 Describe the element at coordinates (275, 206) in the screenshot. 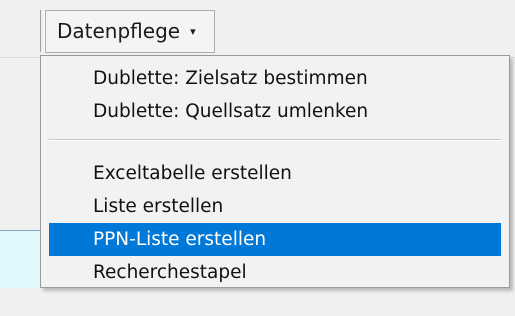

I see `menu-item-liste: Liste erstellen` at that location.